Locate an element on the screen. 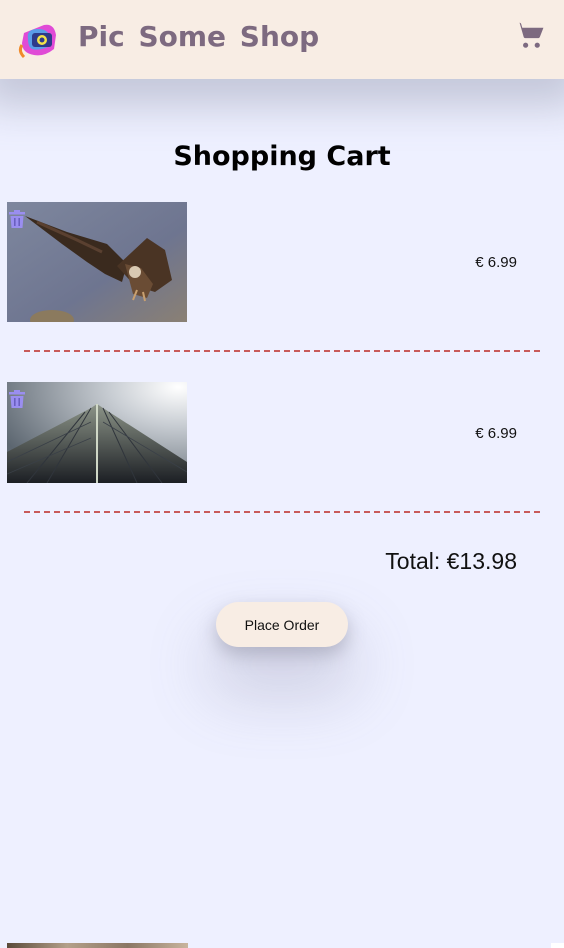 The width and height of the screenshot is (564, 948). gallery-image-peek is located at coordinates (97, 945).